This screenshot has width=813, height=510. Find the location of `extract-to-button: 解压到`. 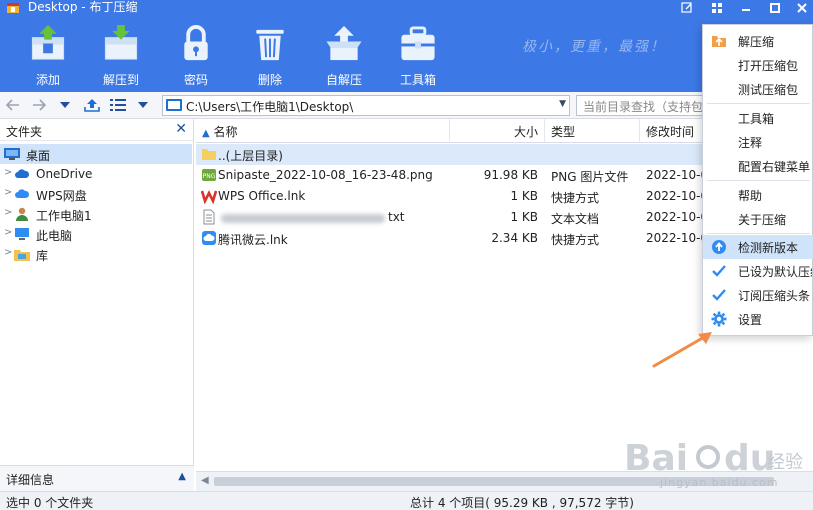

extract-to-button: 解压到 is located at coordinates (121, 56).